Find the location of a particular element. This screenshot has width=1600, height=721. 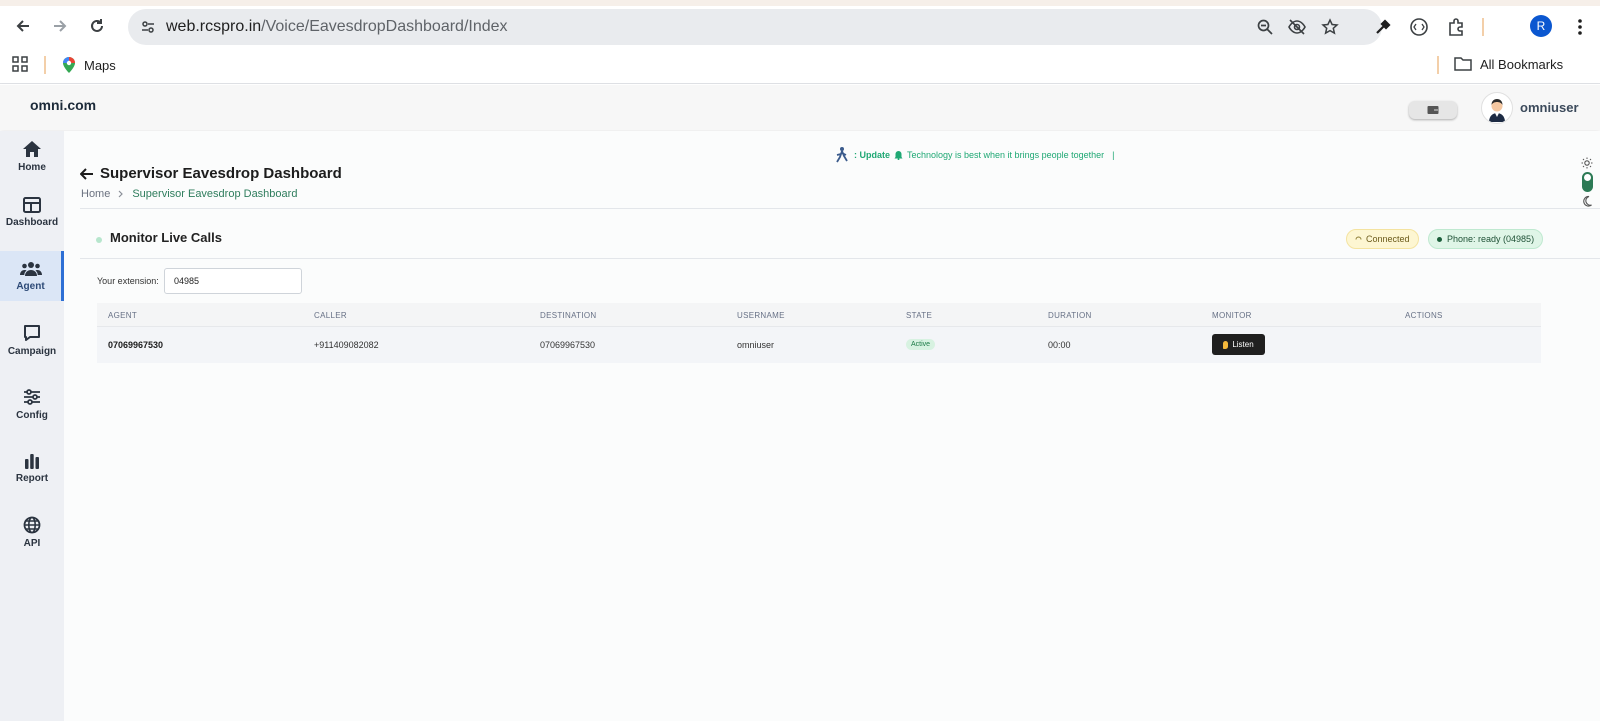

url-host: web.rcspro.in is located at coordinates (214, 26).